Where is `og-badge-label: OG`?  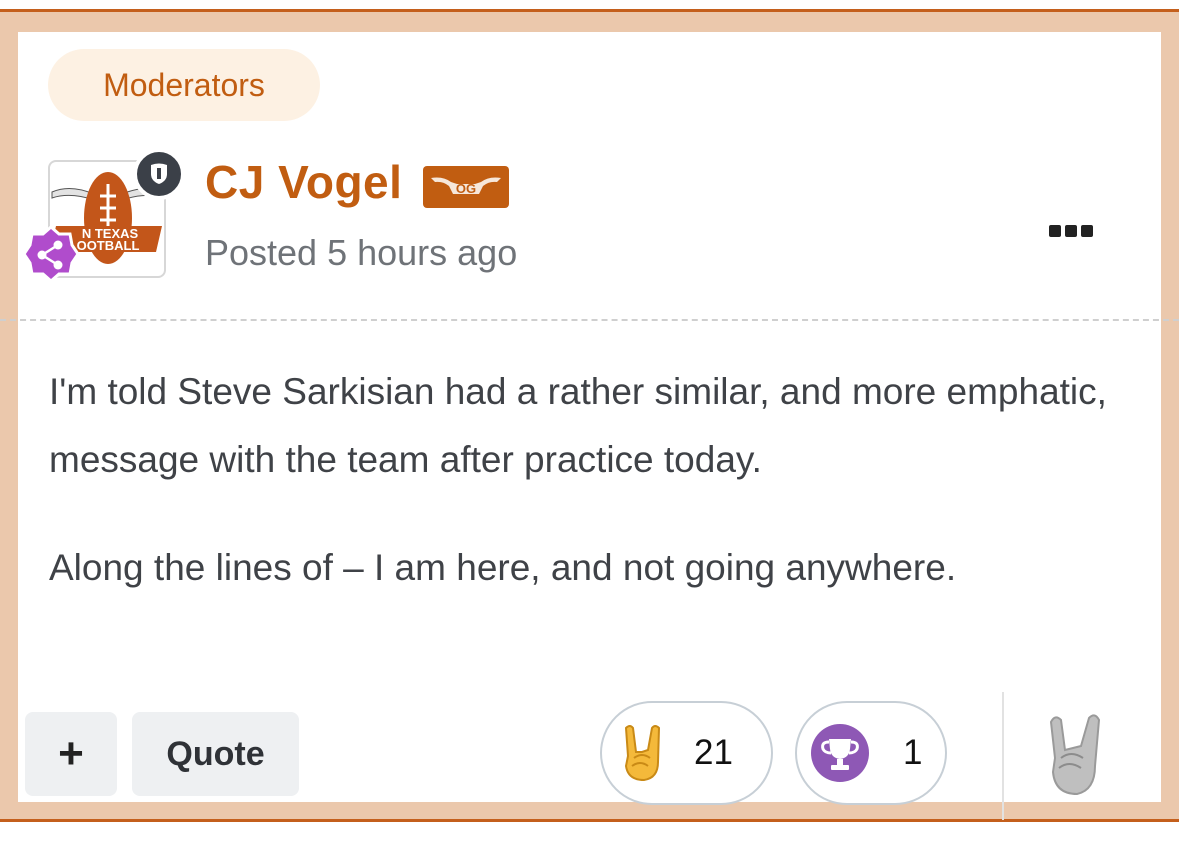 og-badge-label: OG is located at coordinates (466, 188).